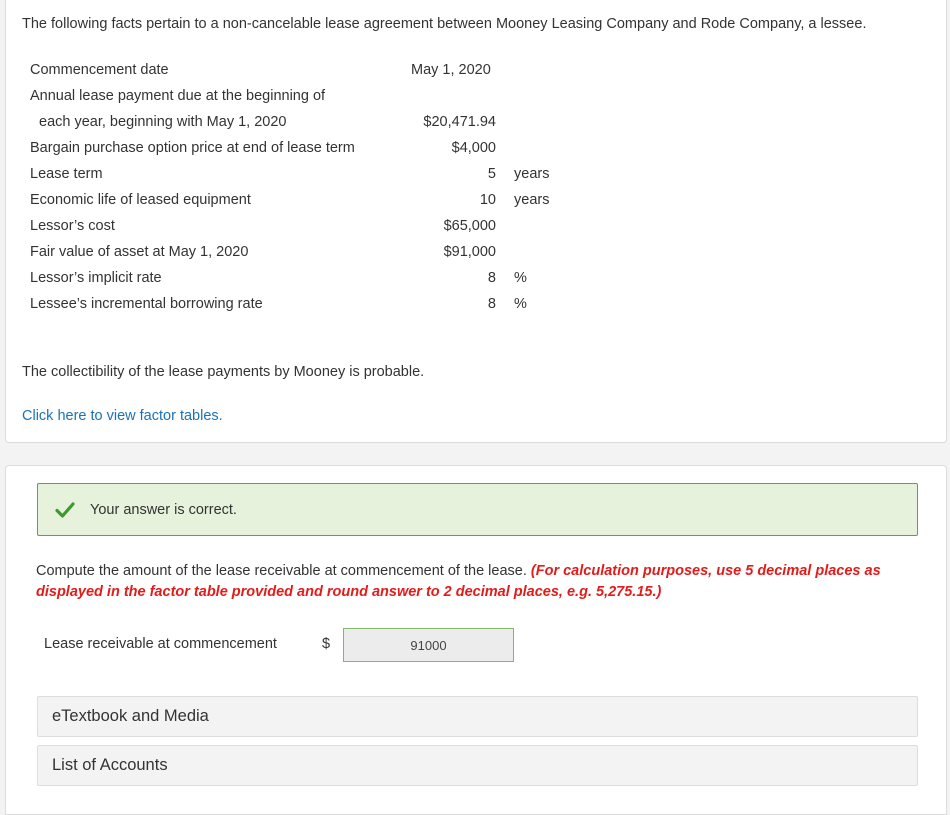 The height and width of the screenshot is (815, 950). What do you see at coordinates (65, 510) in the screenshot?
I see `check-icon` at bounding box center [65, 510].